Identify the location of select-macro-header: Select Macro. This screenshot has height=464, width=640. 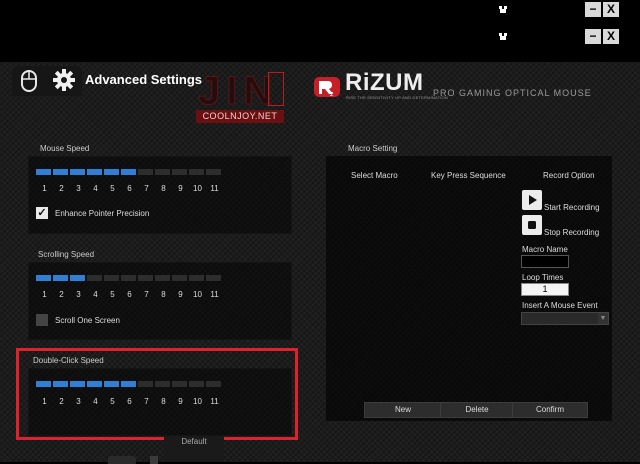
(374, 175).